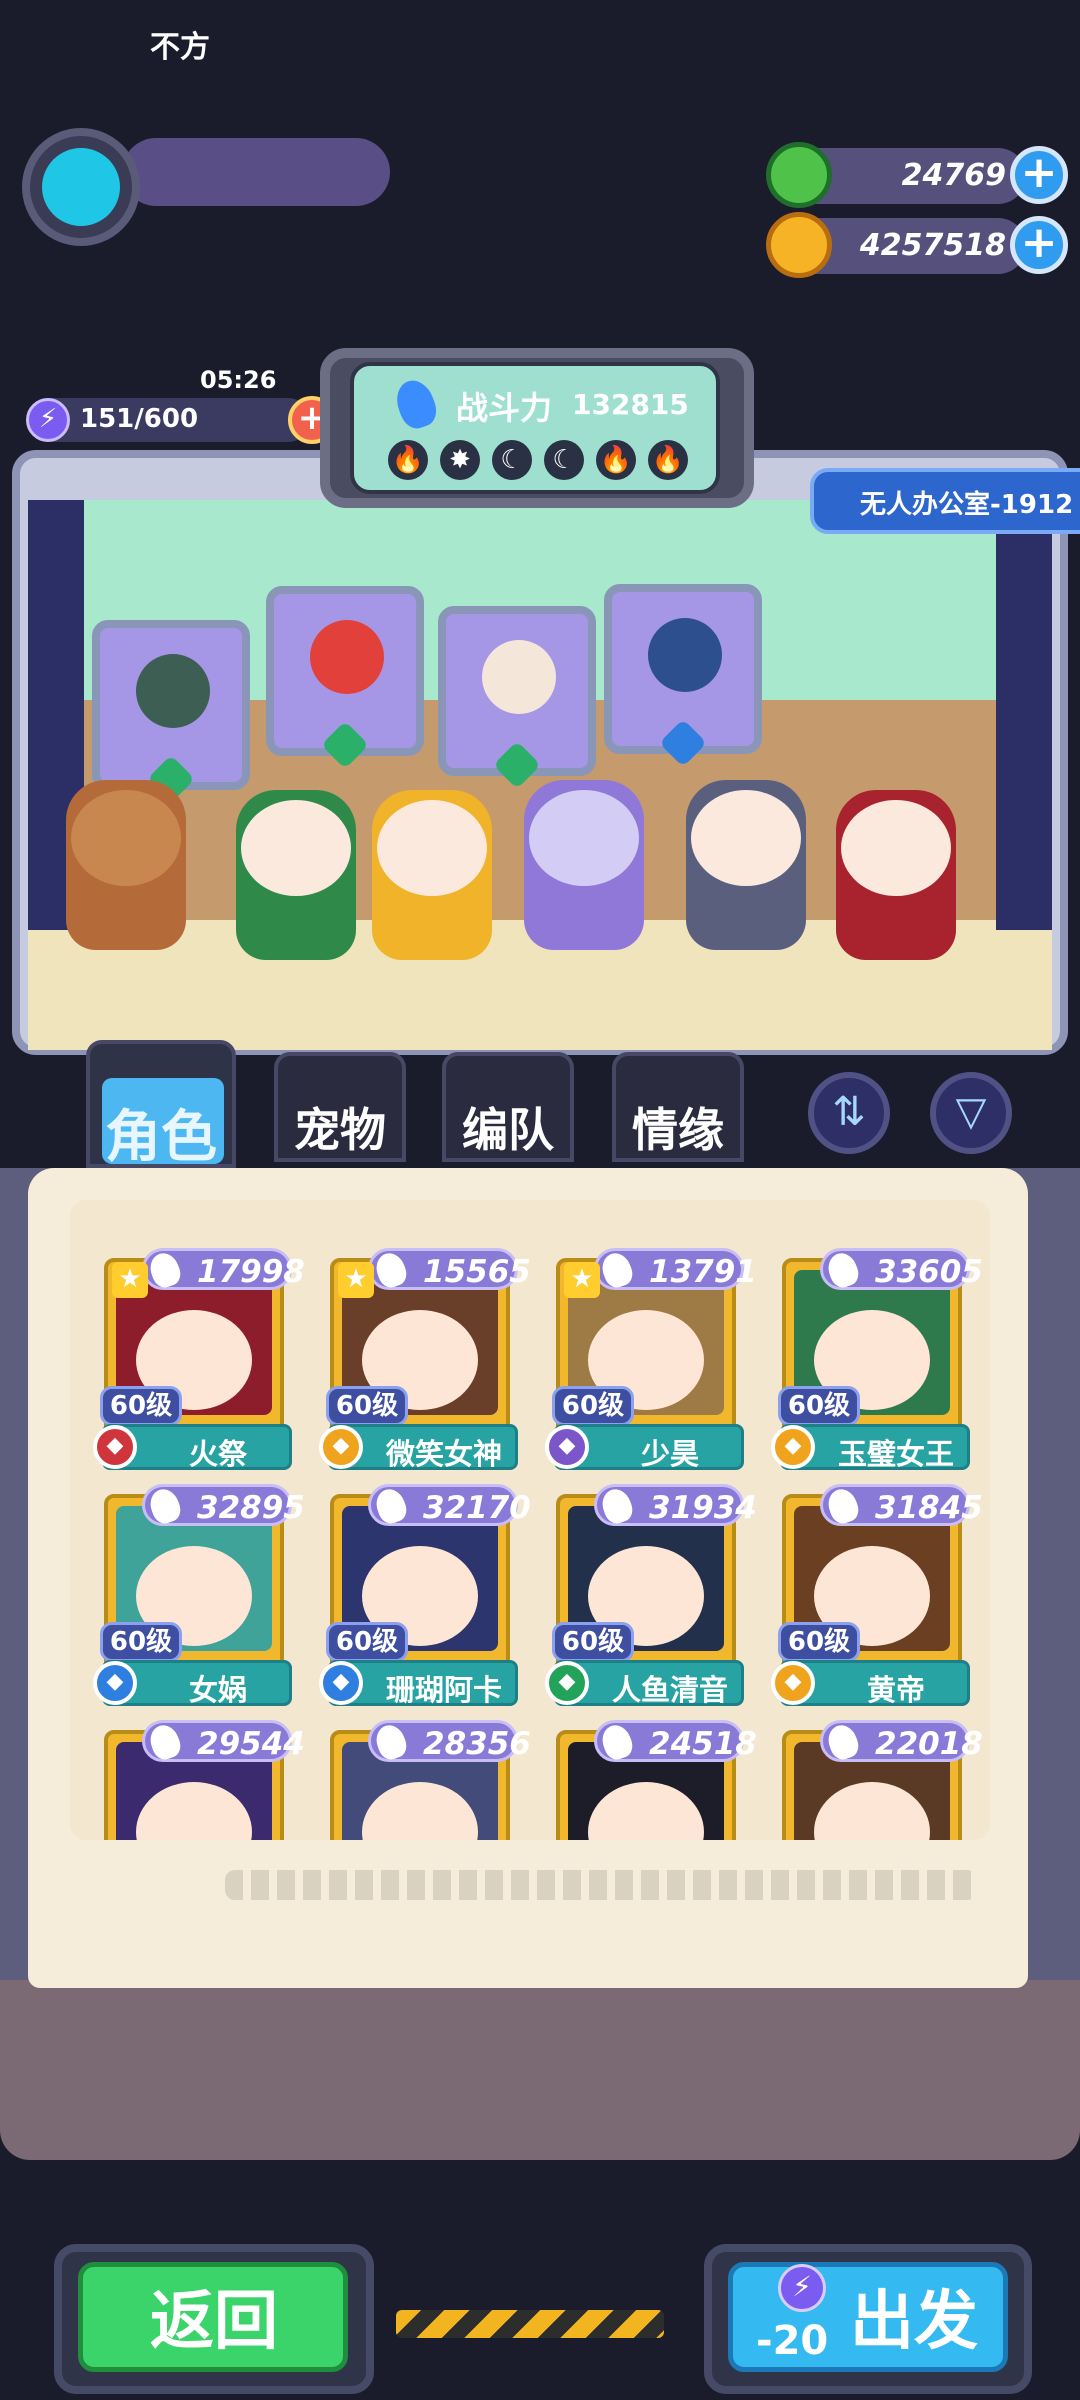 The height and width of the screenshot is (2400, 1080). Describe the element at coordinates (223, 1741) in the screenshot. I see `power-badge: 29544` at that location.